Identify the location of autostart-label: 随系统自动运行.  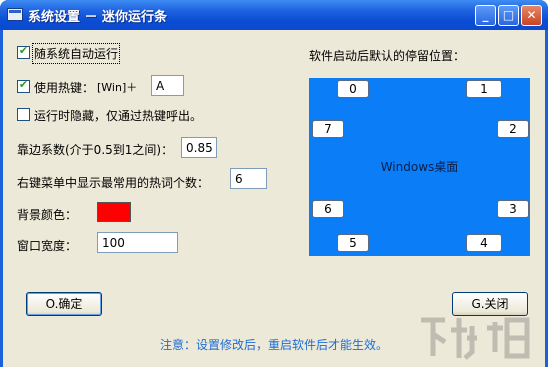
(76, 53).